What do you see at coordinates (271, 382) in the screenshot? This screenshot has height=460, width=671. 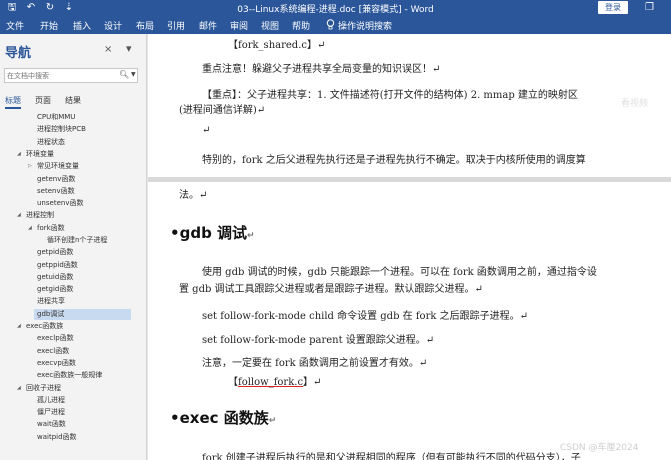 I see `spelling-underlined-text: follow_fork.c` at bounding box center [271, 382].